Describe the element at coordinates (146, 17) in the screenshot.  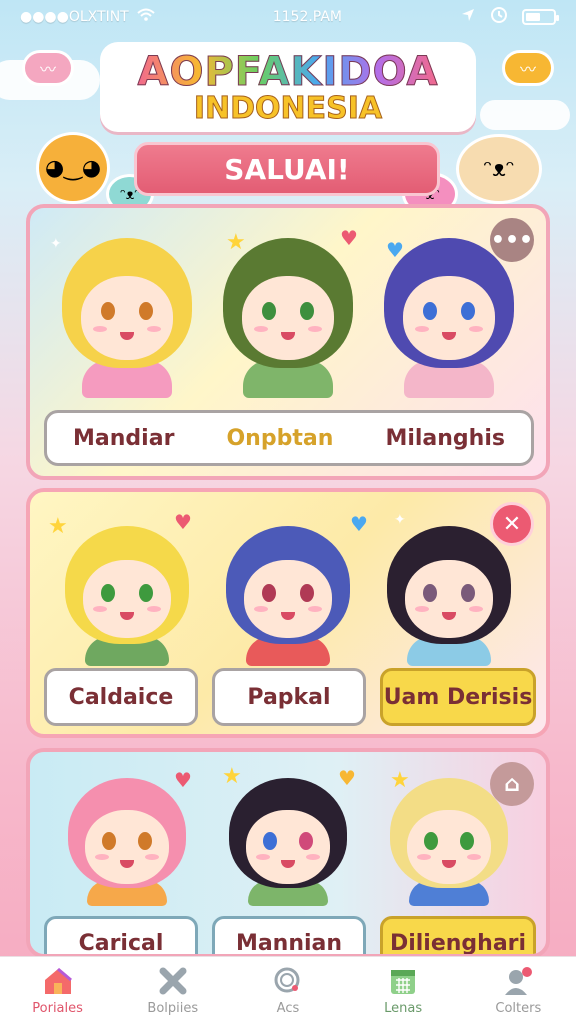
I see `wifi-icon` at that location.